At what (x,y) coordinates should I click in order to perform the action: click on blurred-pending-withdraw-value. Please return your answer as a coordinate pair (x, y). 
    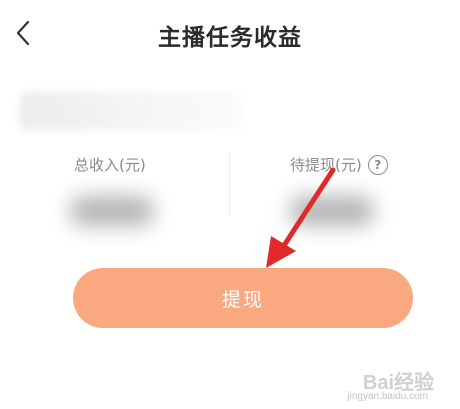
    Looking at the image, I should click on (332, 211).